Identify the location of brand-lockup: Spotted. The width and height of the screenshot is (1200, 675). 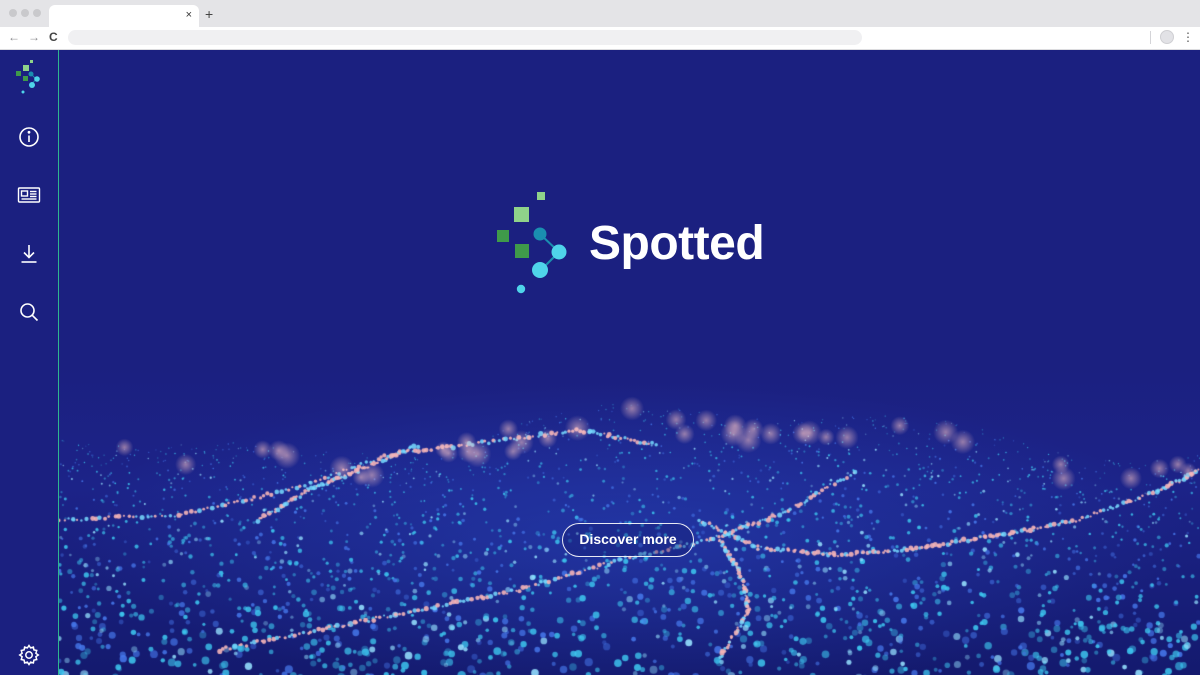
(662, 245).